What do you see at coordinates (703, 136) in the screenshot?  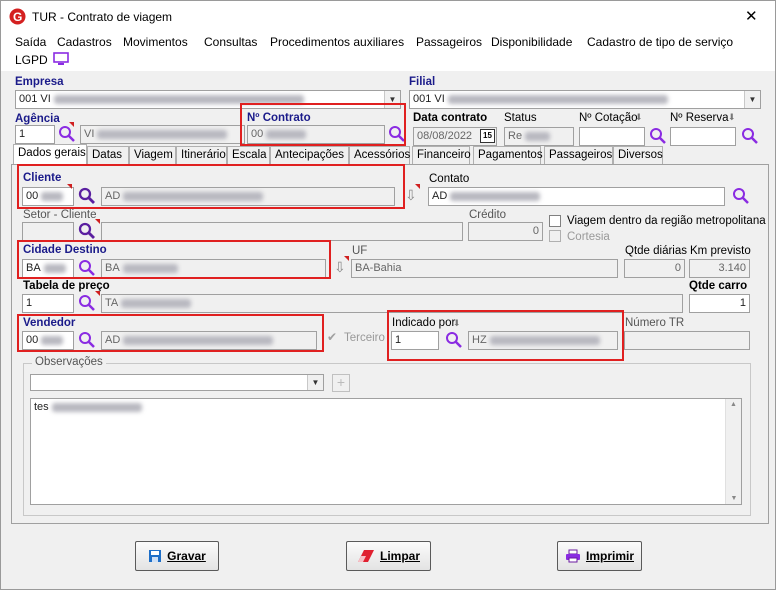 I see `reserva-input` at bounding box center [703, 136].